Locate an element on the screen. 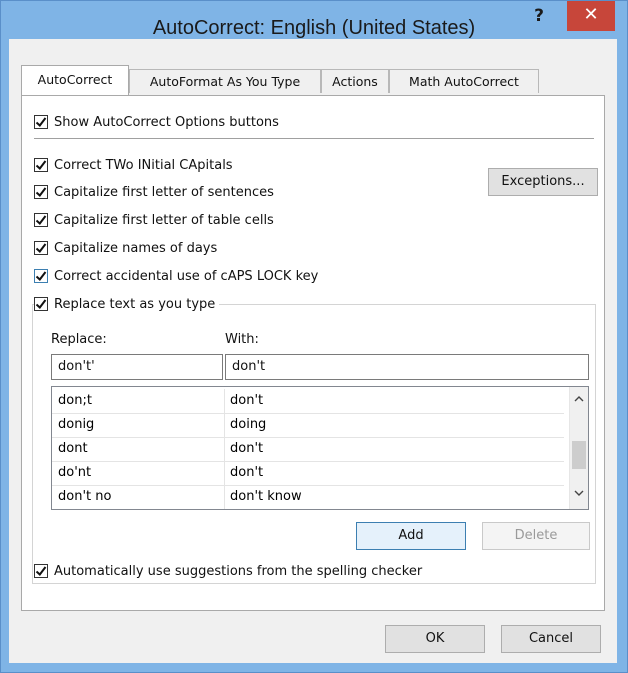 This screenshot has width=628, height=673. list-scrollbar is located at coordinates (578, 448).